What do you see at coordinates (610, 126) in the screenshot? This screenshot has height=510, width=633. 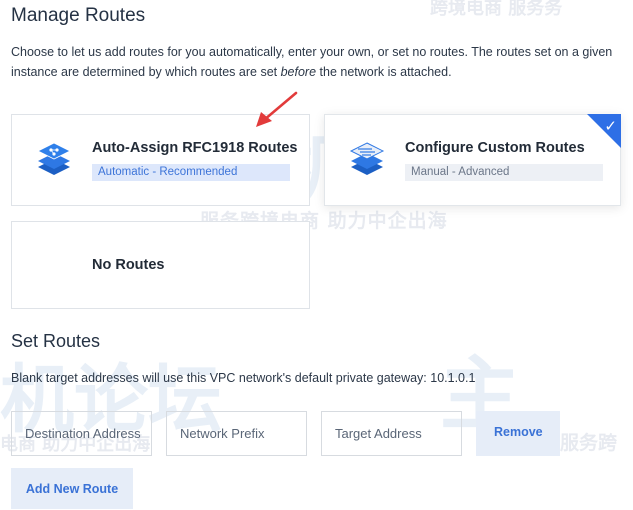 I see `checkmark-icon: ✓` at bounding box center [610, 126].